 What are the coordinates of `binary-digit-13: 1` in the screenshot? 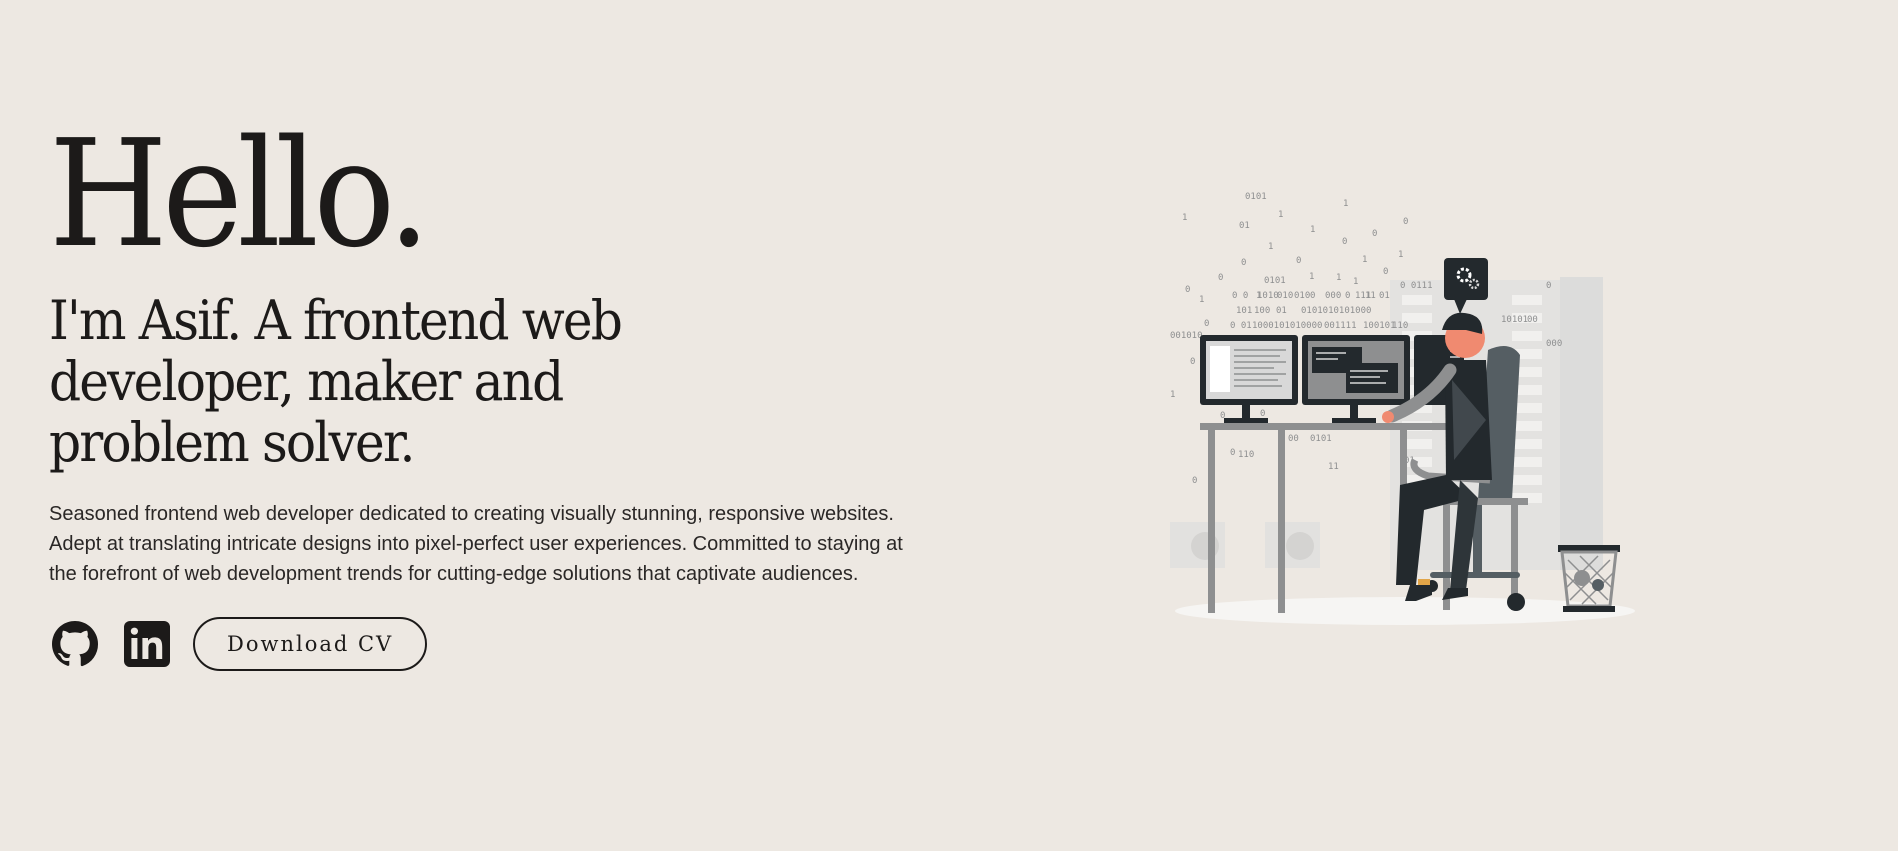 It's located at (1400, 255).